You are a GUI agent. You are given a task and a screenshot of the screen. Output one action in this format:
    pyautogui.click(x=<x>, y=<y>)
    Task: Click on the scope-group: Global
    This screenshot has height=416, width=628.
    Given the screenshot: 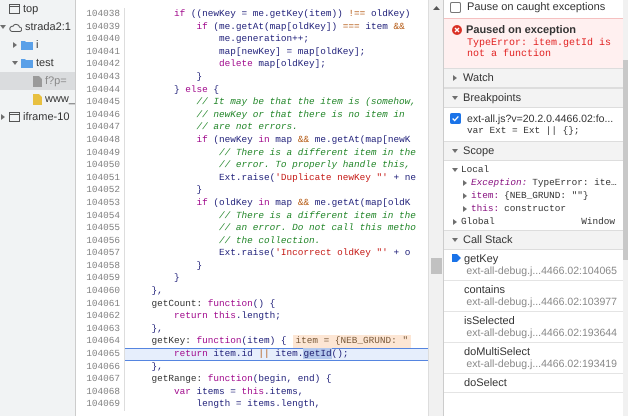 What is the action you would take?
    pyautogui.click(x=473, y=221)
    